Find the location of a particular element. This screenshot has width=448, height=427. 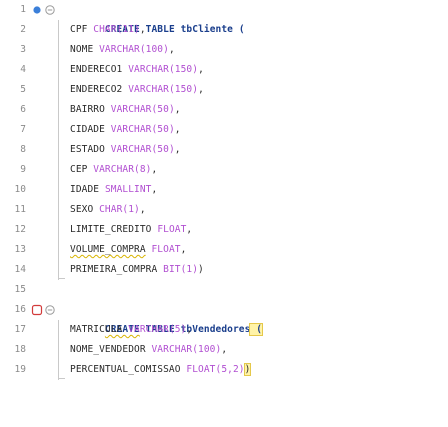

code-line: 9 CEP VARCHAR(8), is located at coordinates (224, 170).